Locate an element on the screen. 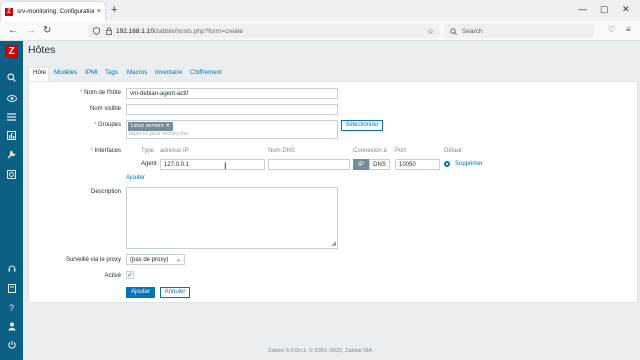  inventory-list-icon is located at coordinates (11, 118).